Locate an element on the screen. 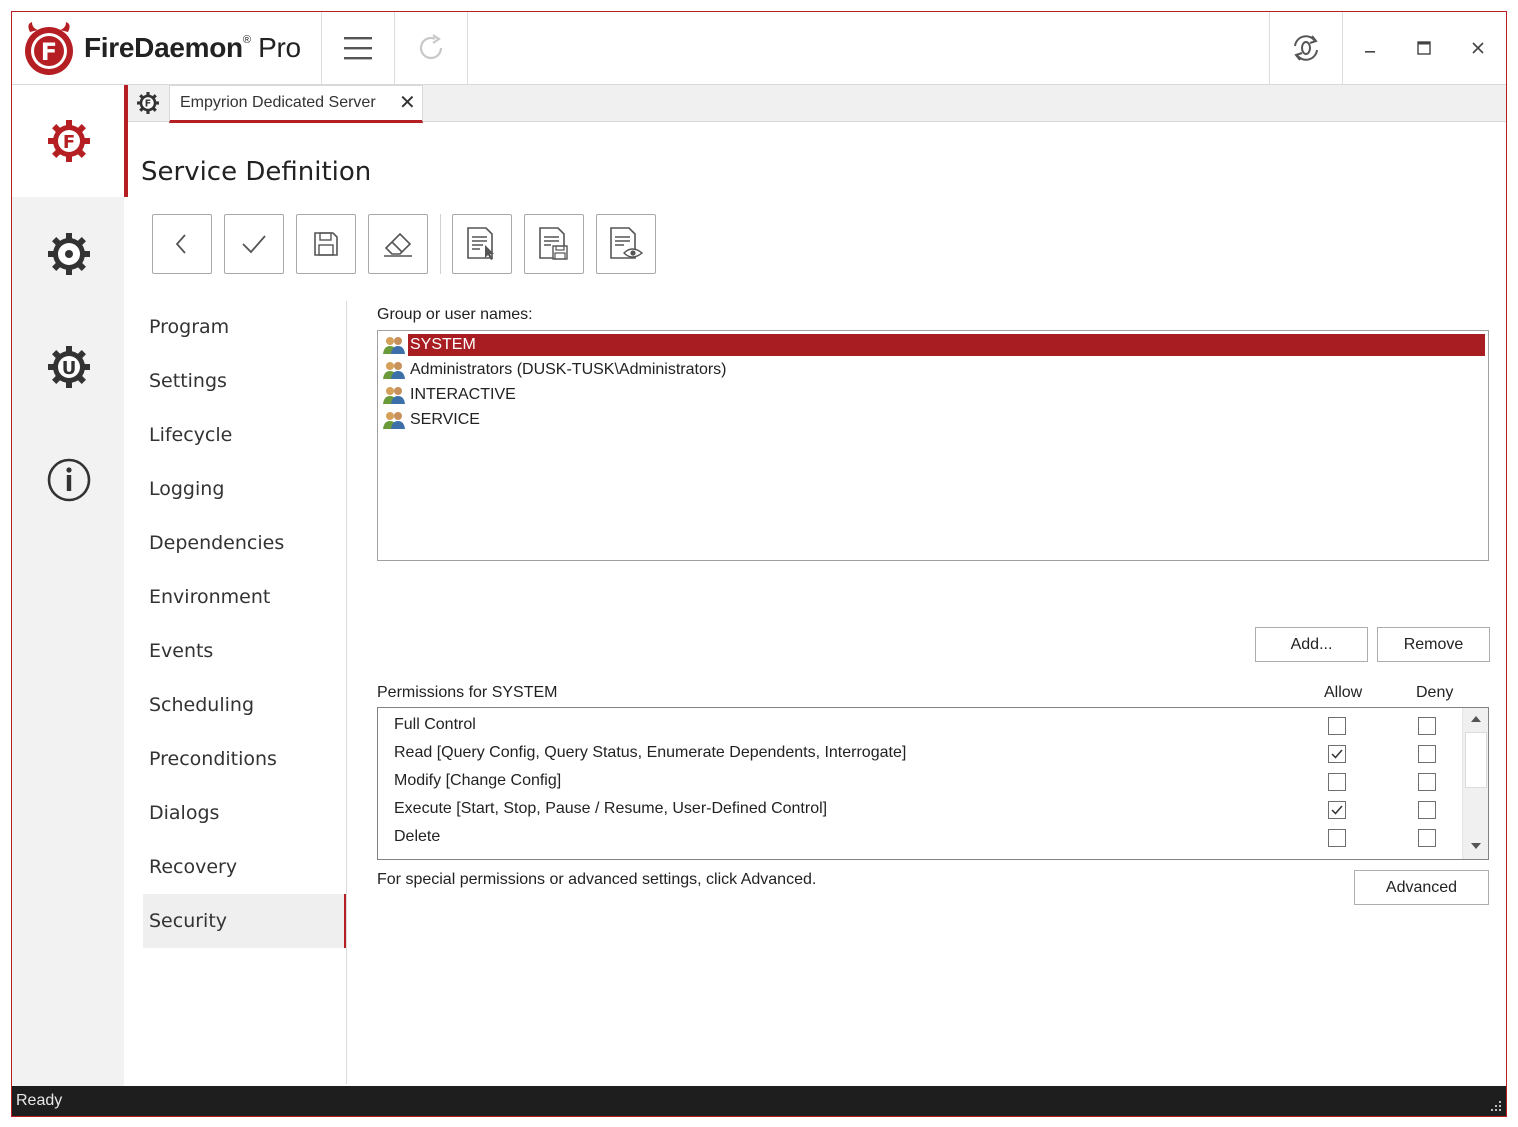 The height and width of the screenshot is (1127, 1518). left-rail: F U is located at coordinates (68, 585).